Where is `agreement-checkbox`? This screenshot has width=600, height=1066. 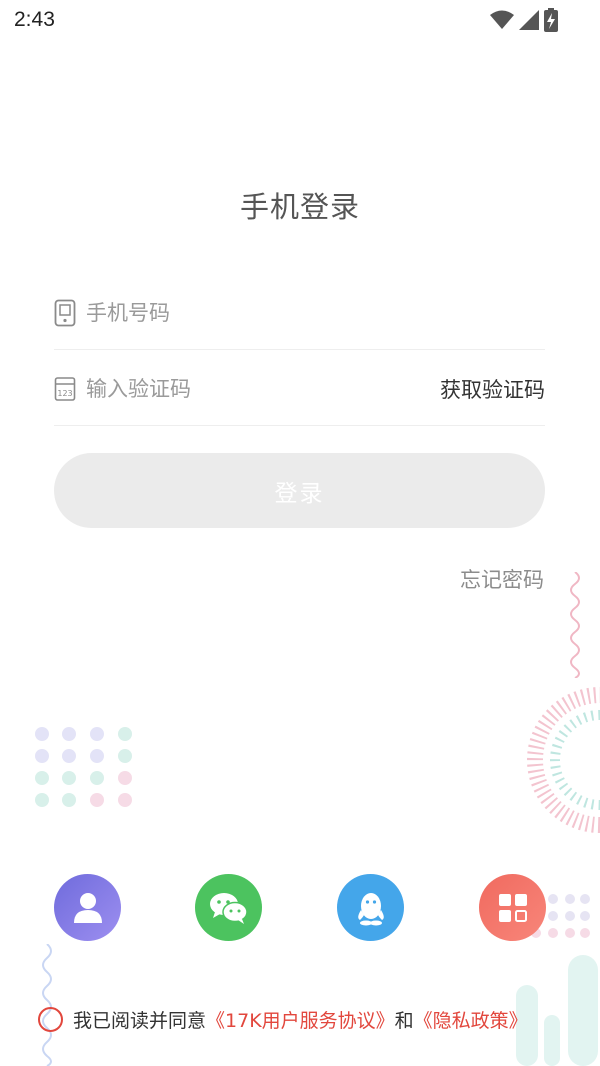 agreement-checkbox is located at coordinates (50, 1019).